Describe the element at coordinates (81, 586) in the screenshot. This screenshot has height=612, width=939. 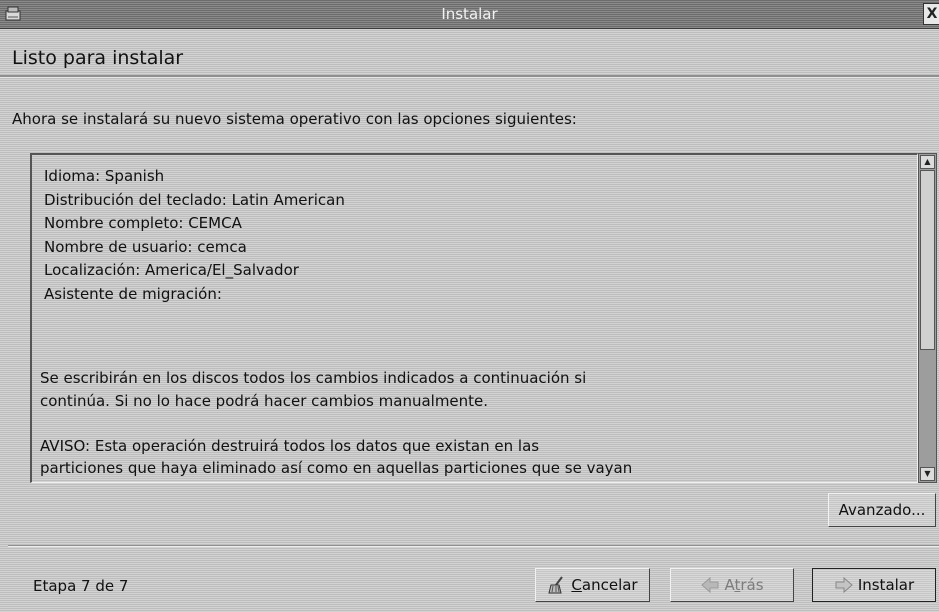
I see `step-indicator: Etapa 7 de 7` at that location.